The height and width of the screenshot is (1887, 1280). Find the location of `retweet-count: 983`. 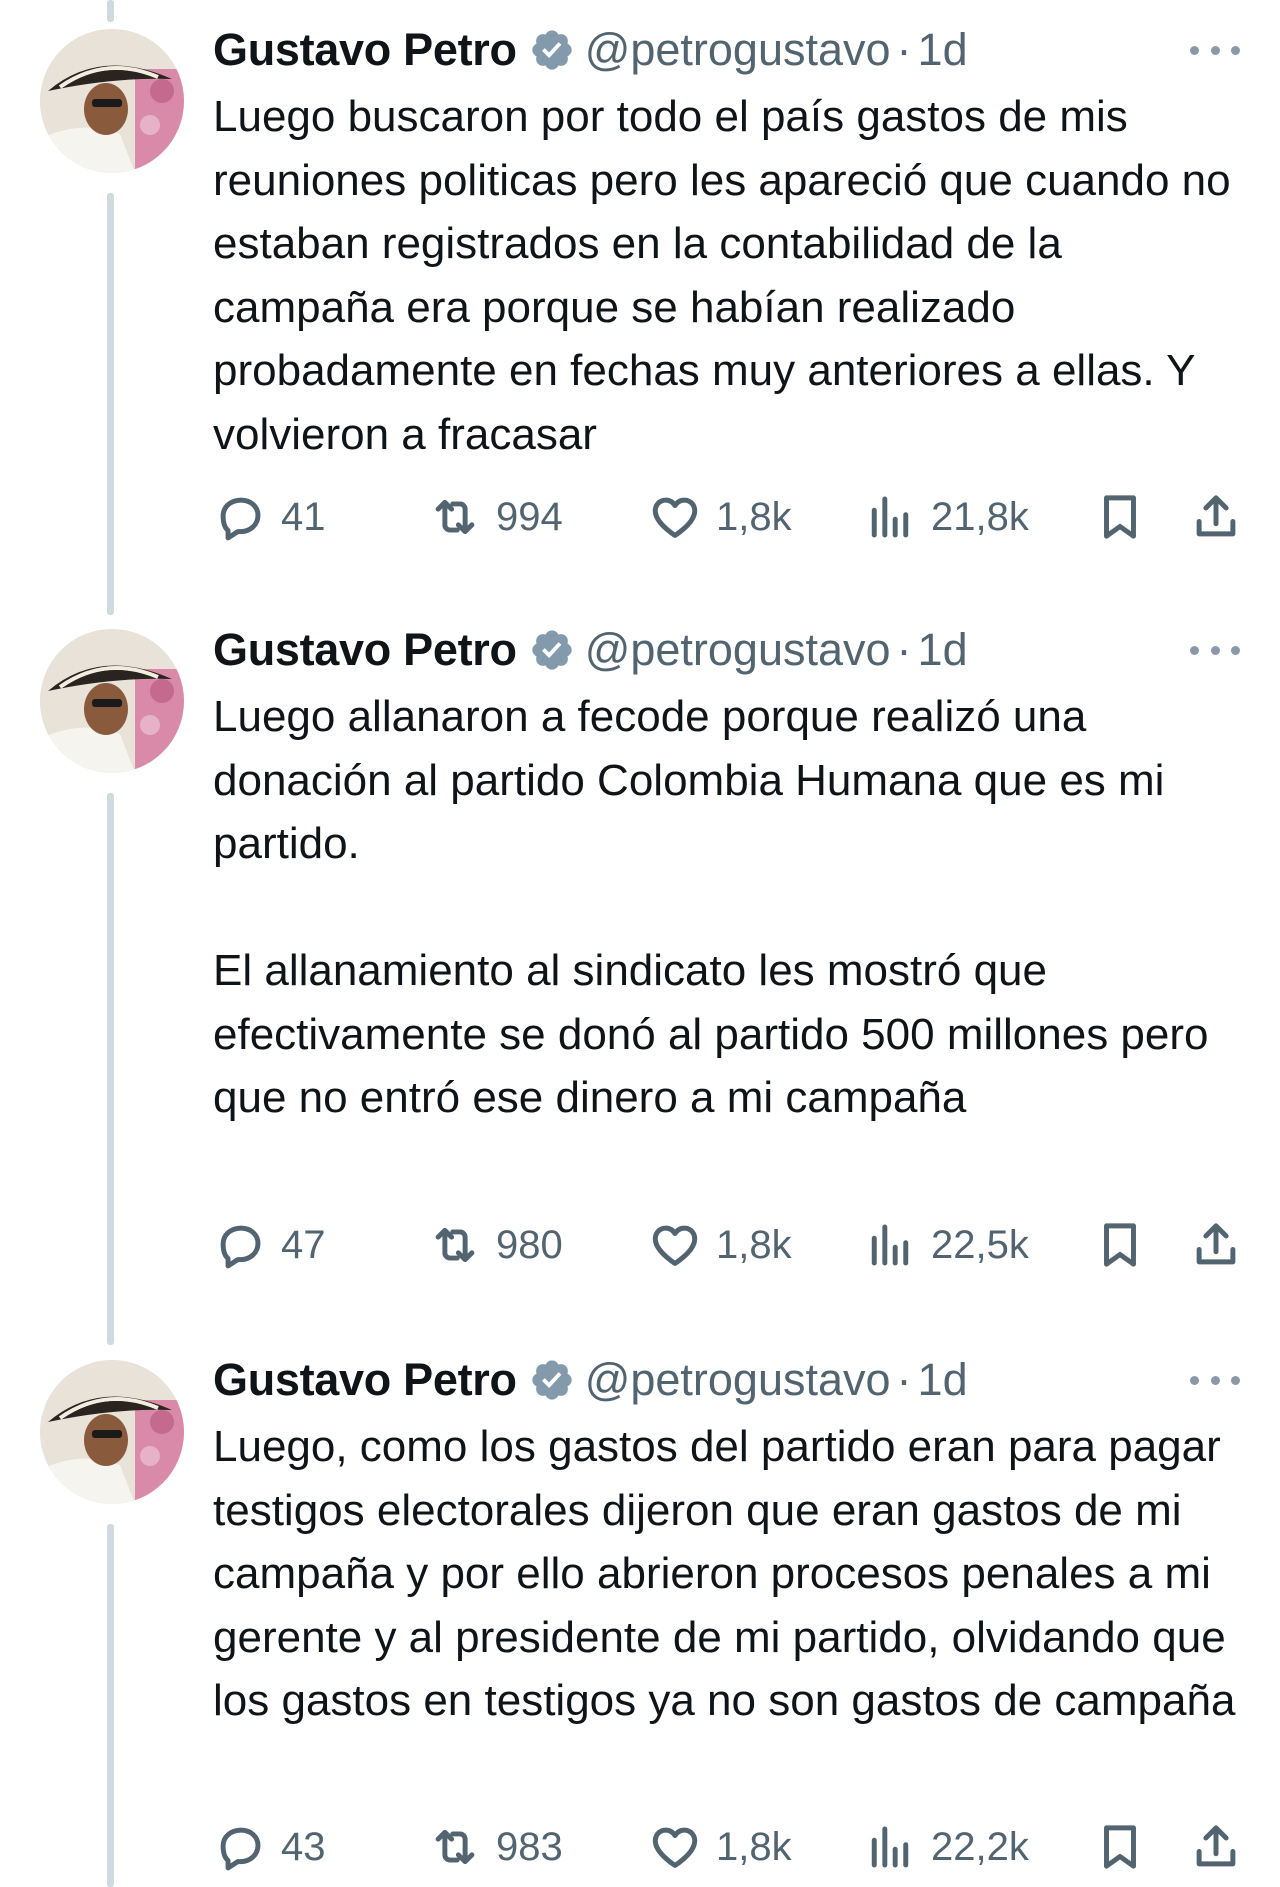

retweet-count: 983 is located at coordinates (529, 1846).